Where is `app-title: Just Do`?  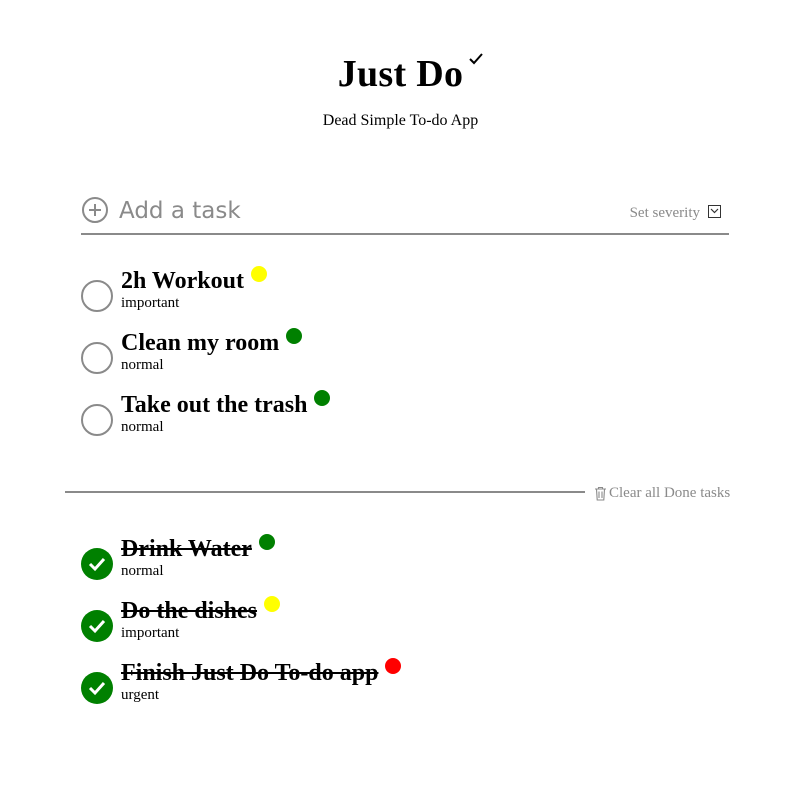
app-title: Just Do is located at coordinates (410, 74).